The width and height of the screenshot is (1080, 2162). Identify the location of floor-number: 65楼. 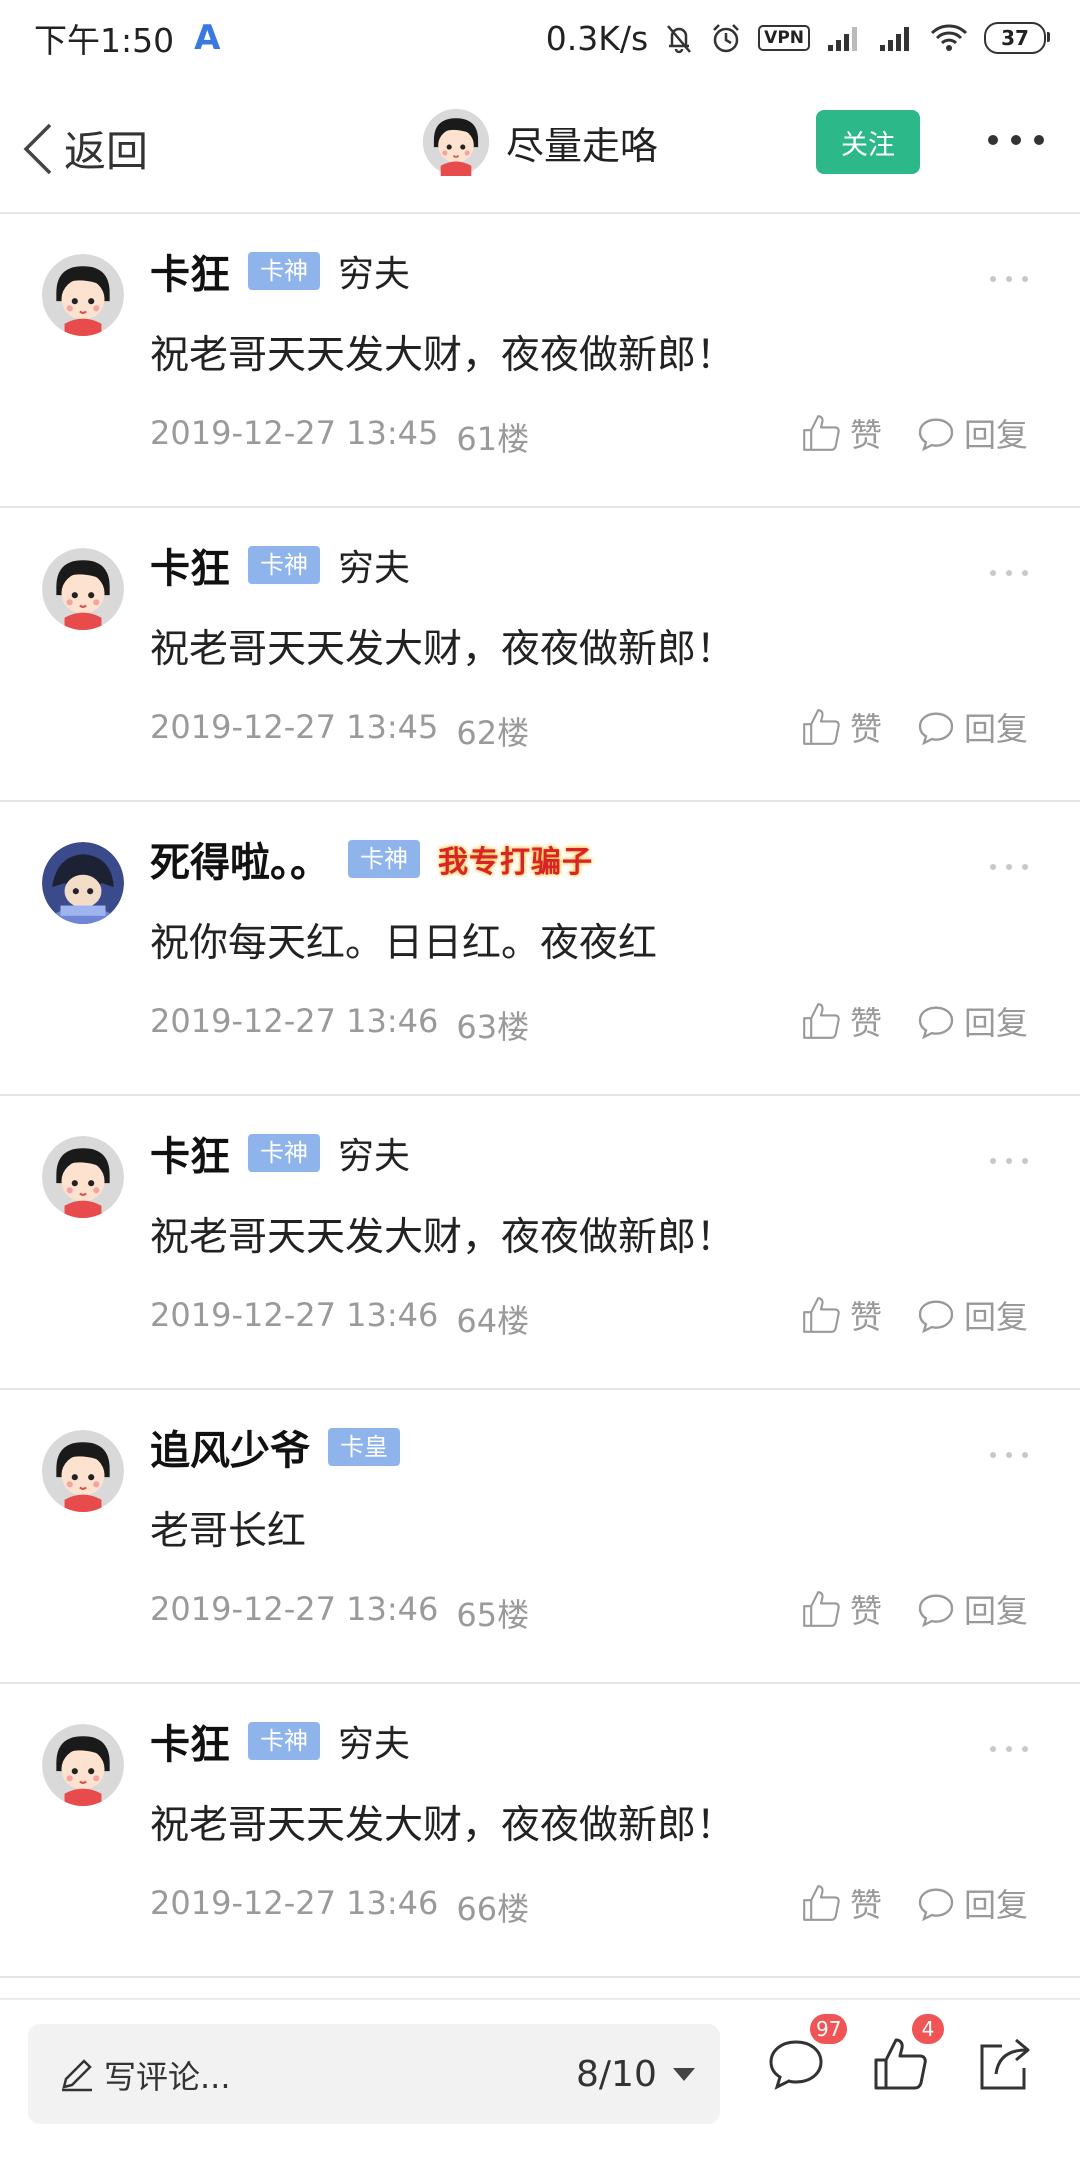
(493, 1615).